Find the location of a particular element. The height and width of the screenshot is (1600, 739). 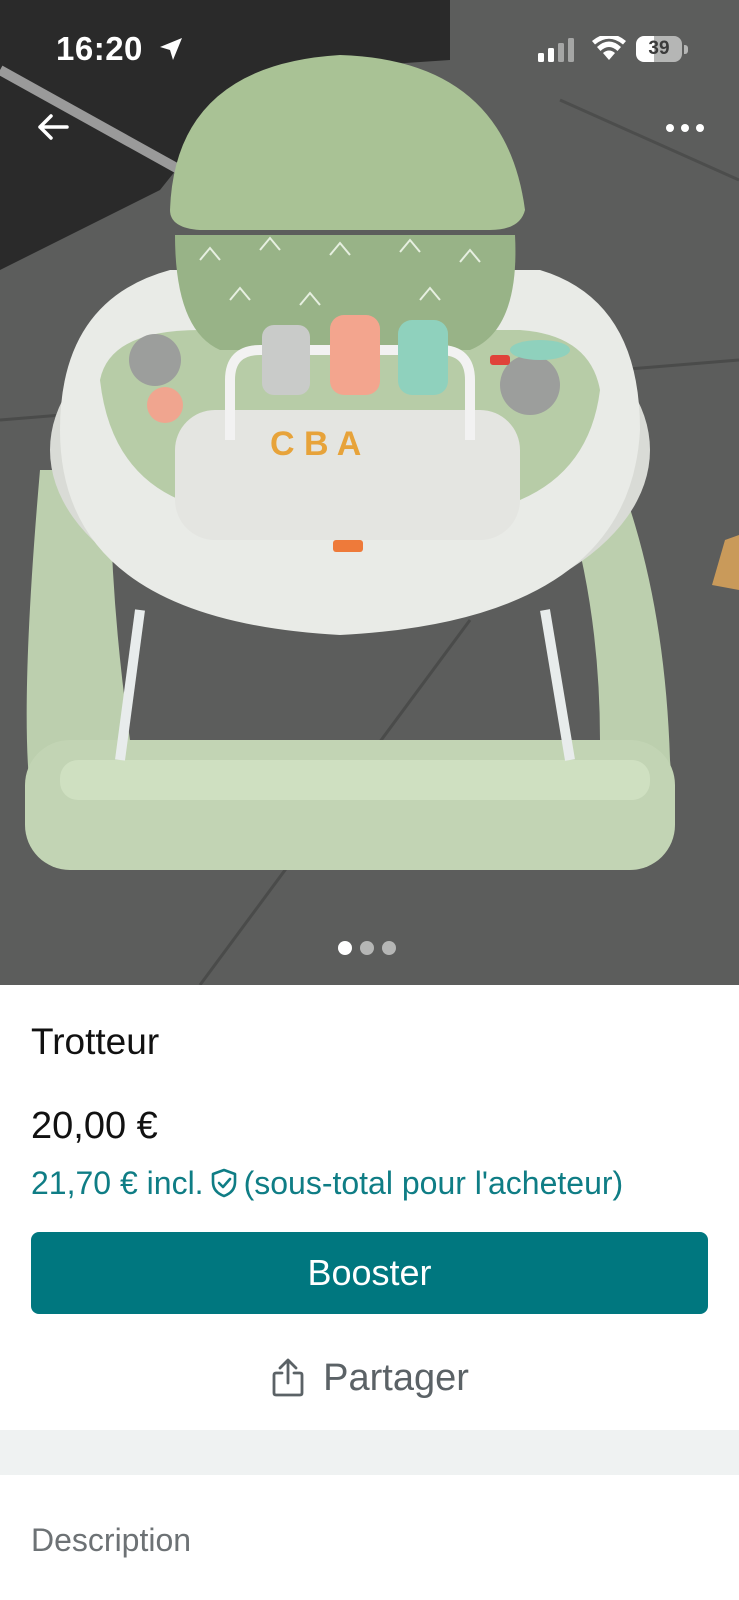

back-arrow-icon is located at coordinates (53, 127).